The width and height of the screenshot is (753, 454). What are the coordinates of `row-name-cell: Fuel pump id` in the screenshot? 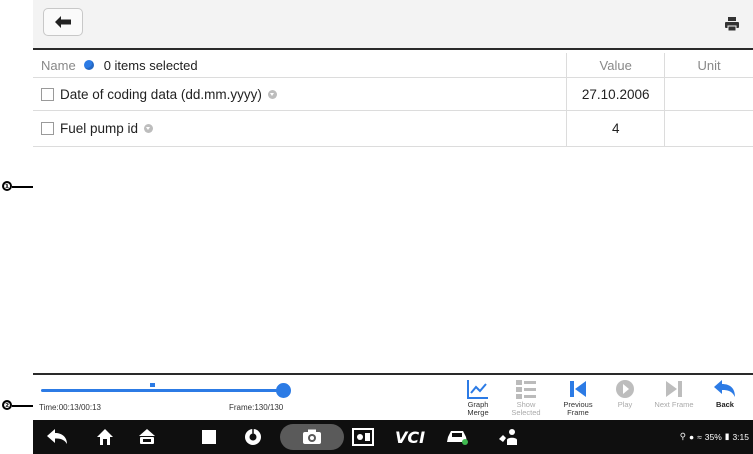 It's located at (300, 128).